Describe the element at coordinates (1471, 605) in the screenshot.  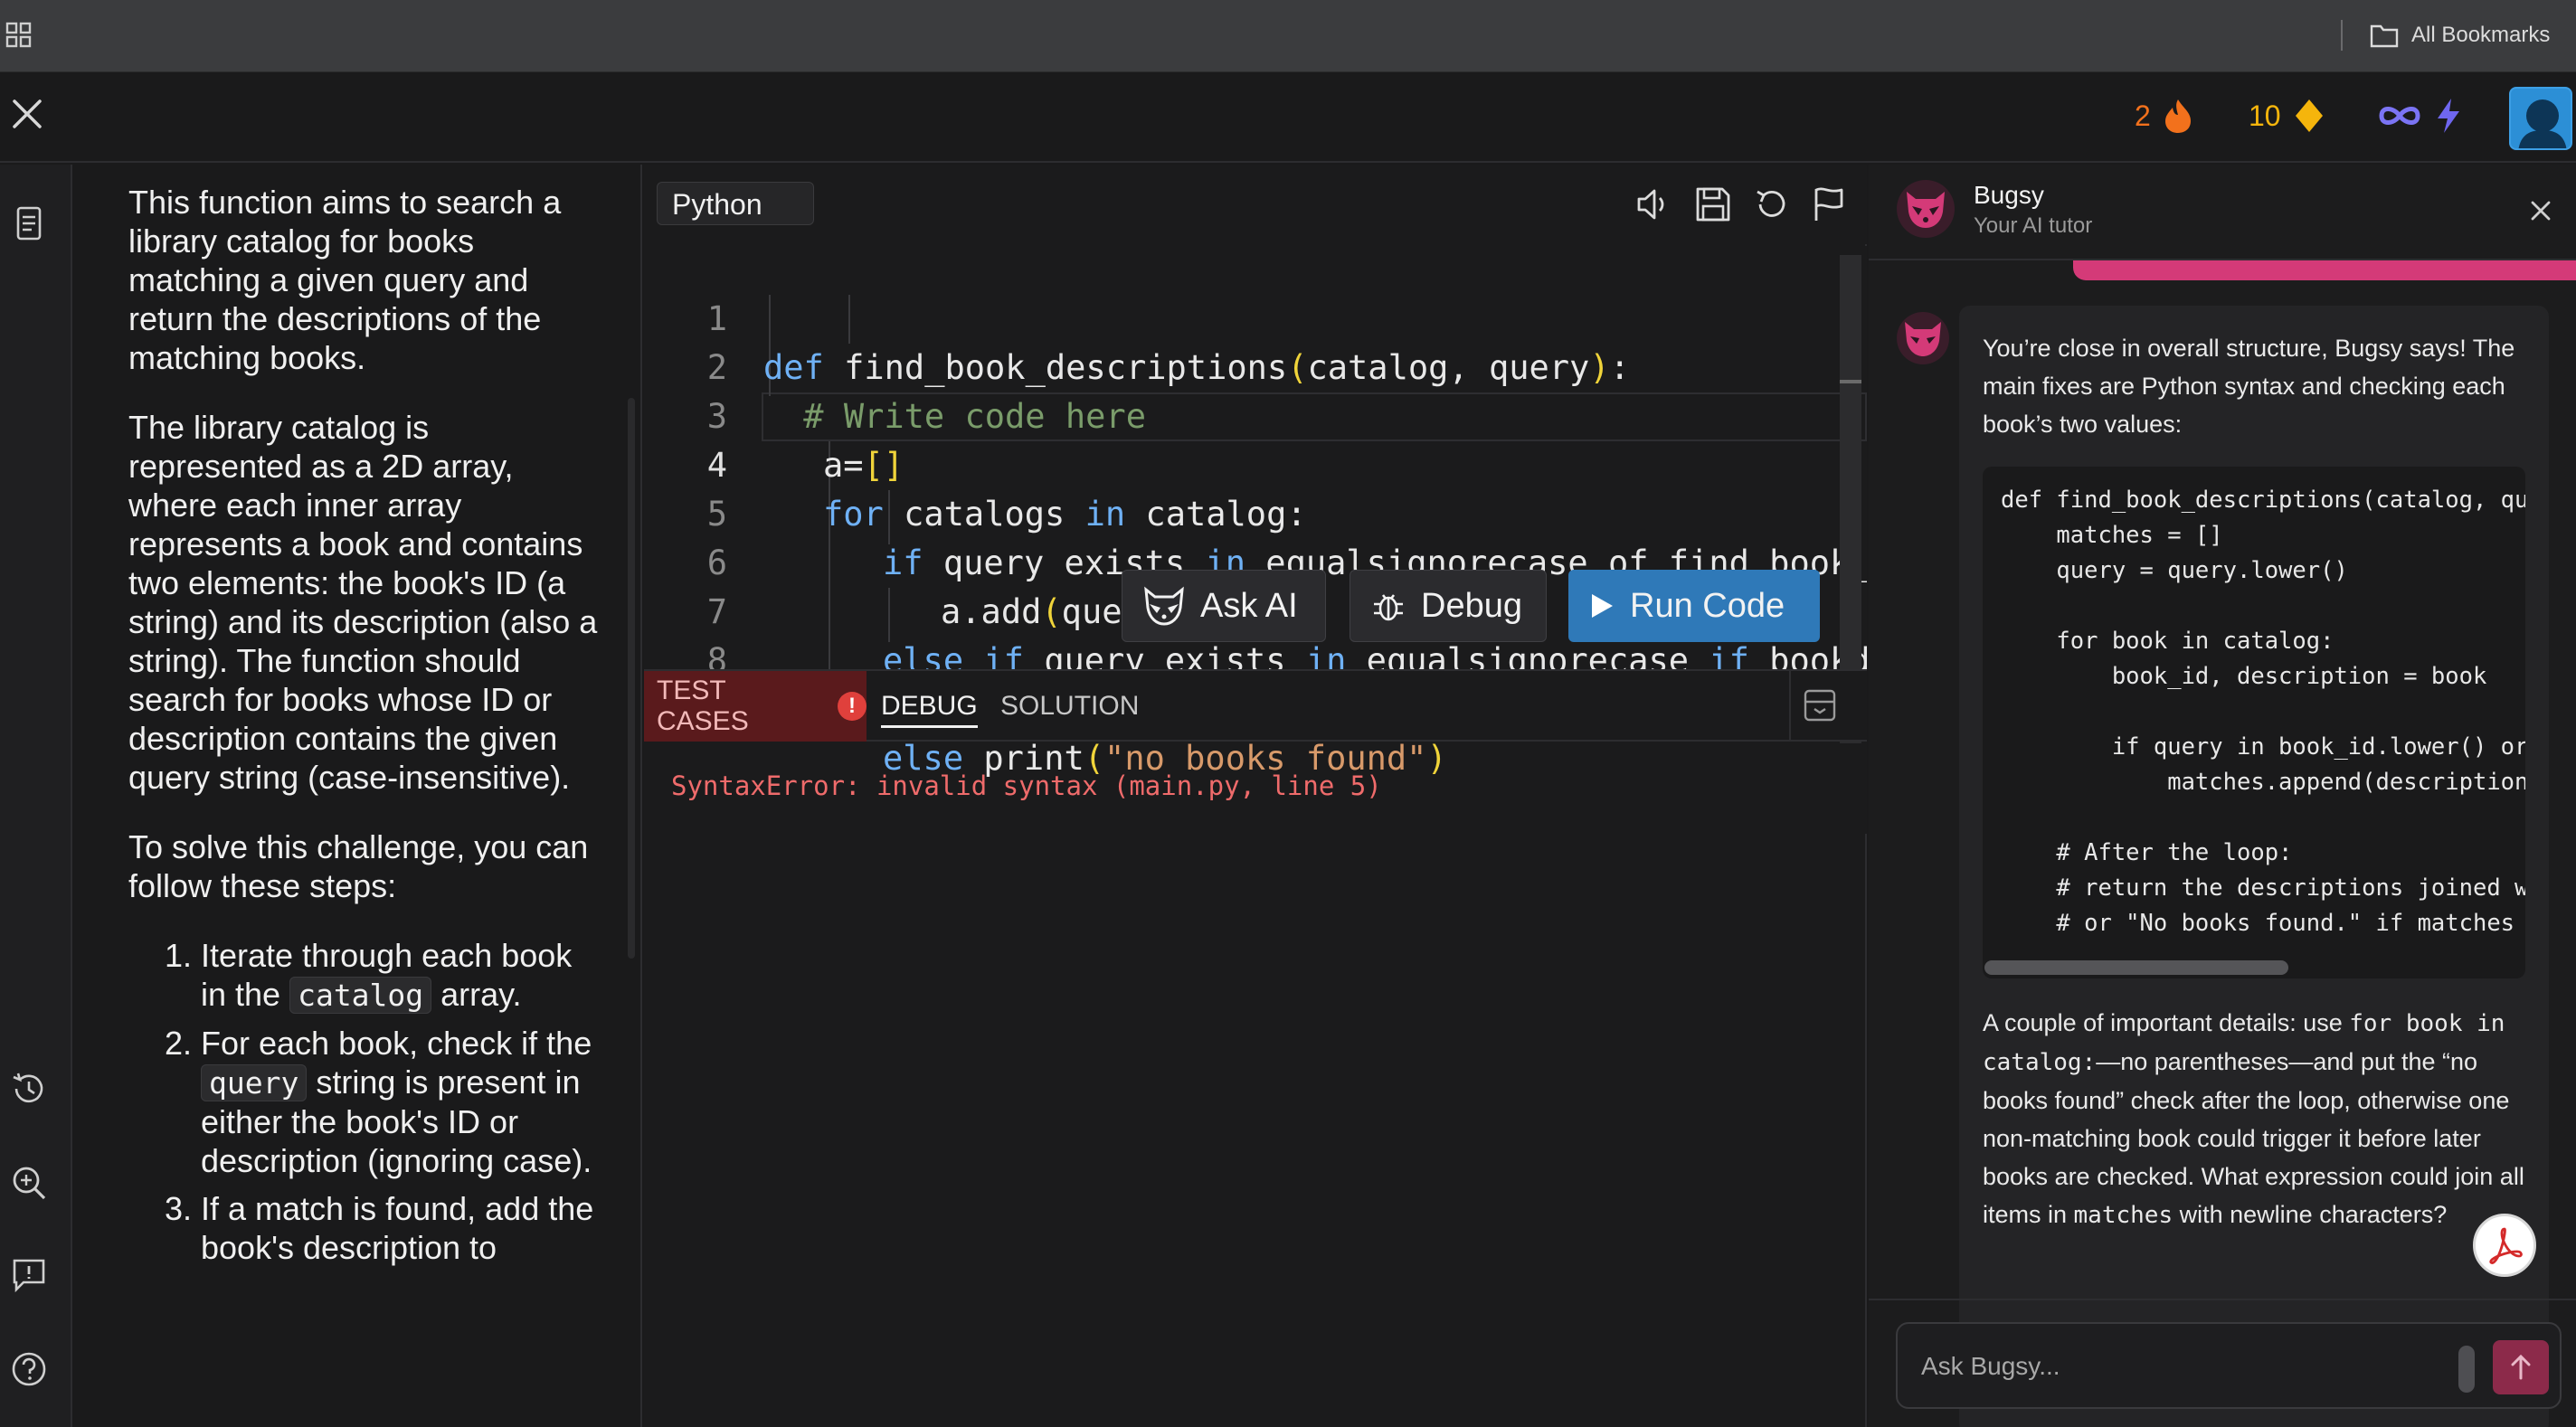
I see `debug-label: Debug` at that location.